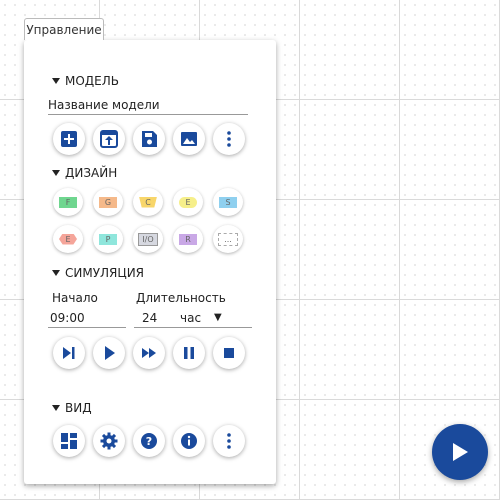 The width and height of the screenshot is (500, 500). Describe the element at coordinates (78, 408) in the screenshot. I see `view-header-label: ВИД` at that location.